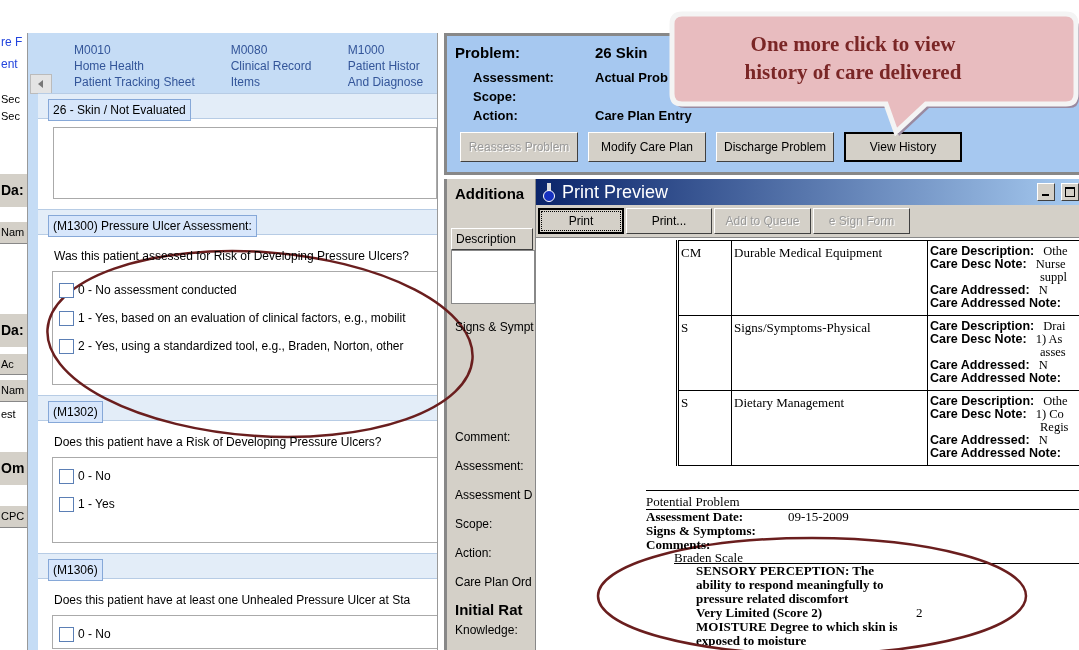 The height and width of the screenshot is (650, 1079). Describe the element at coordinates (876, 558) in the screenshot. I see `scale-title: Braden Scale` at that location.